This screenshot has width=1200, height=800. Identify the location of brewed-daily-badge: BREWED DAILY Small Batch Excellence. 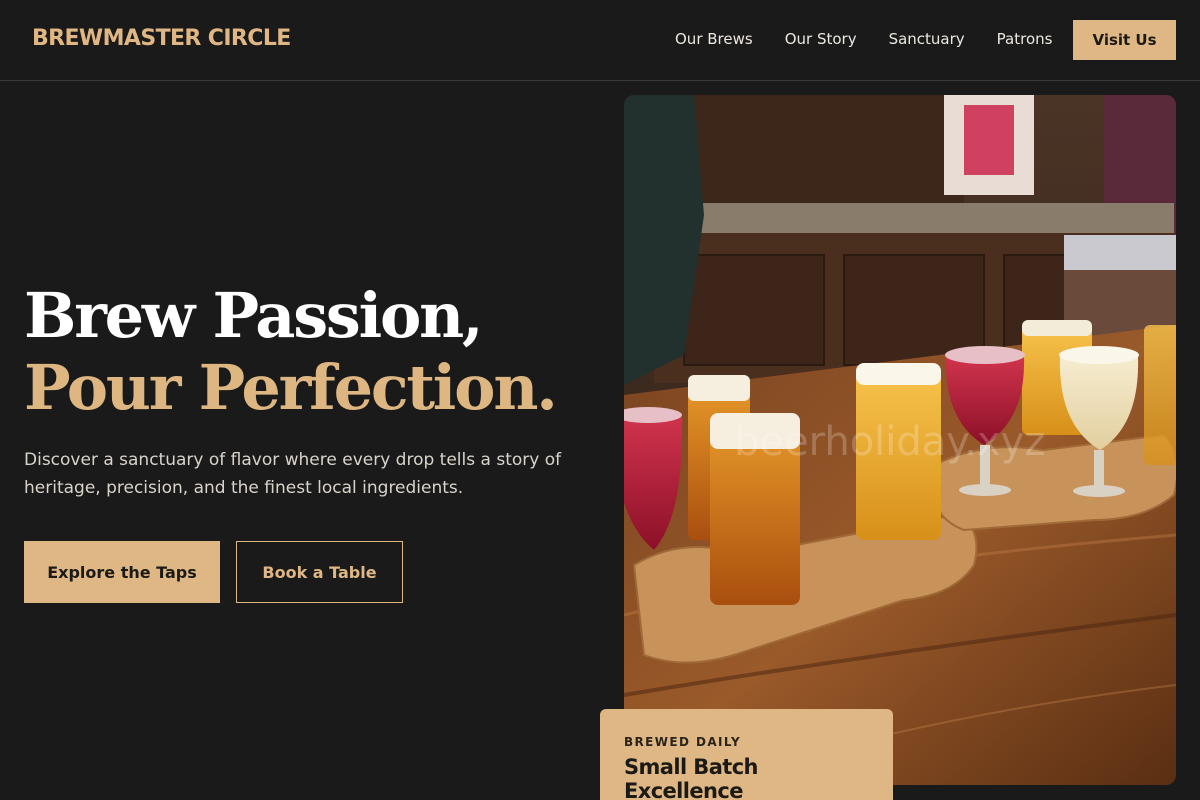
(746, 754).